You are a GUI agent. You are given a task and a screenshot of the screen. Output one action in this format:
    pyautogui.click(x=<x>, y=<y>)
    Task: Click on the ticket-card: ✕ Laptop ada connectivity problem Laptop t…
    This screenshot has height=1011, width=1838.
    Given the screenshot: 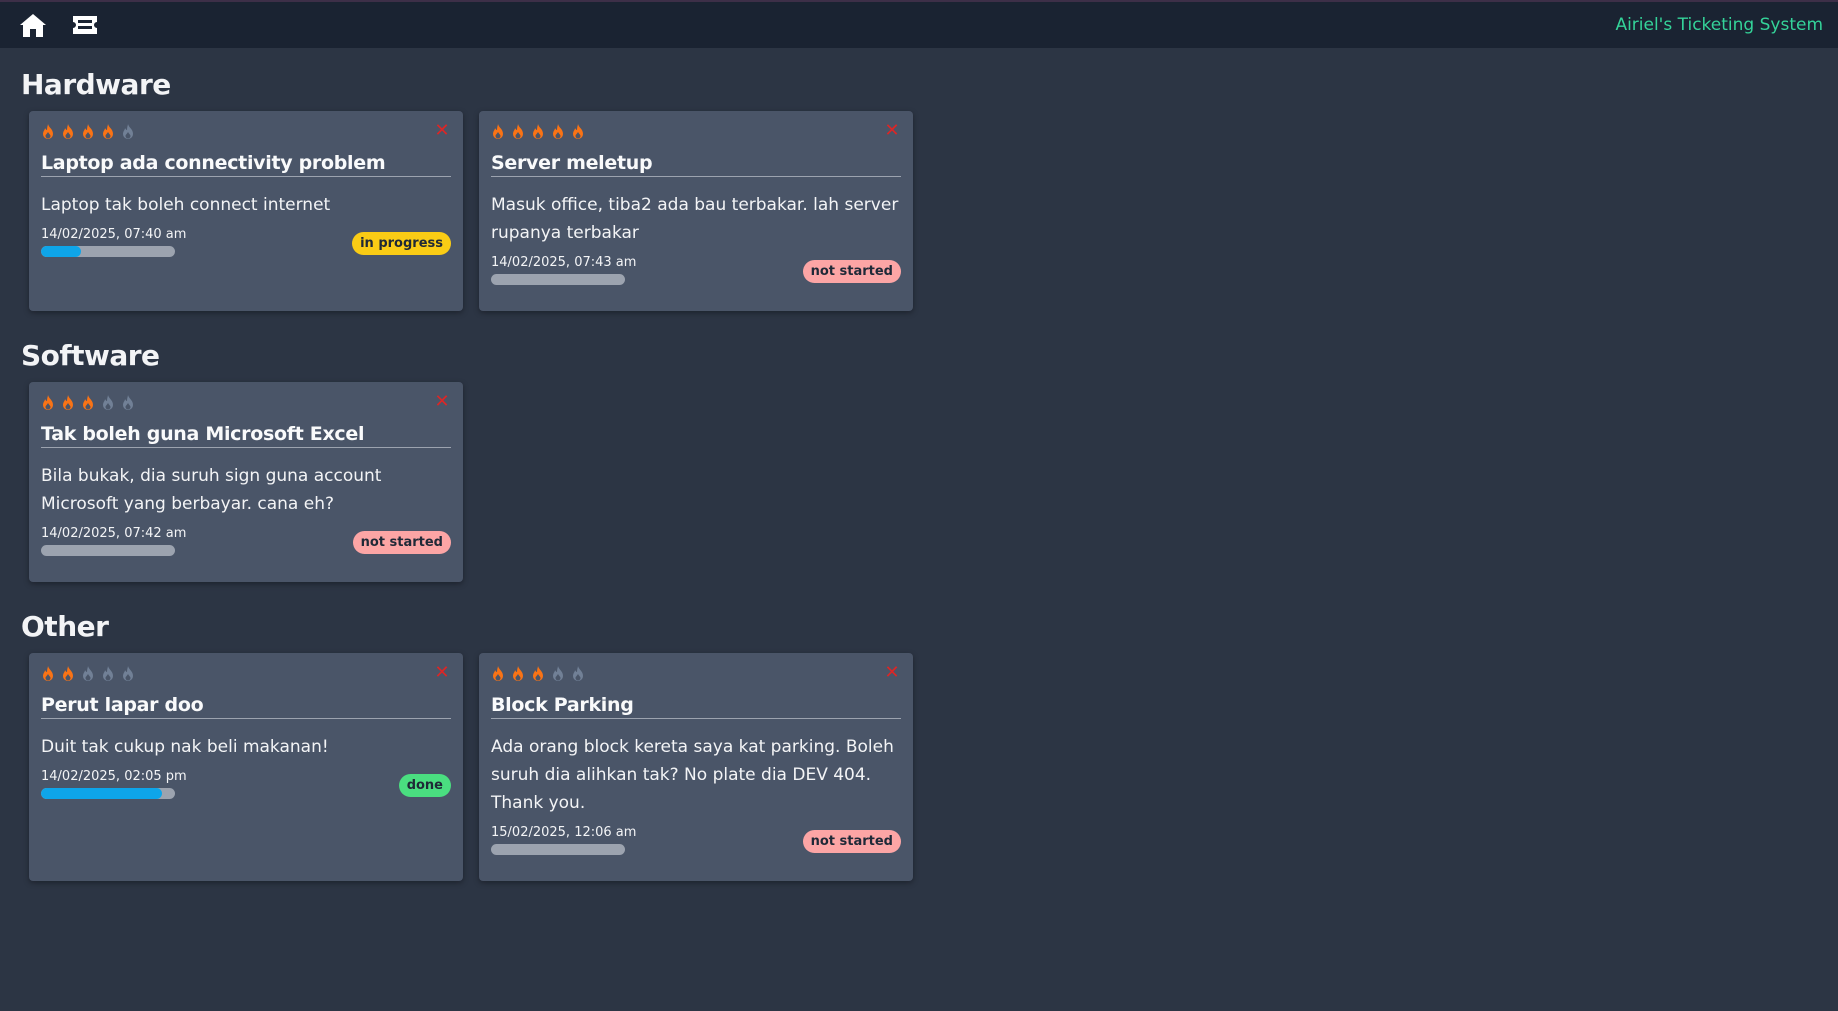 What is the action you would take?
    pyautogui.click(x=246, y=211)
    